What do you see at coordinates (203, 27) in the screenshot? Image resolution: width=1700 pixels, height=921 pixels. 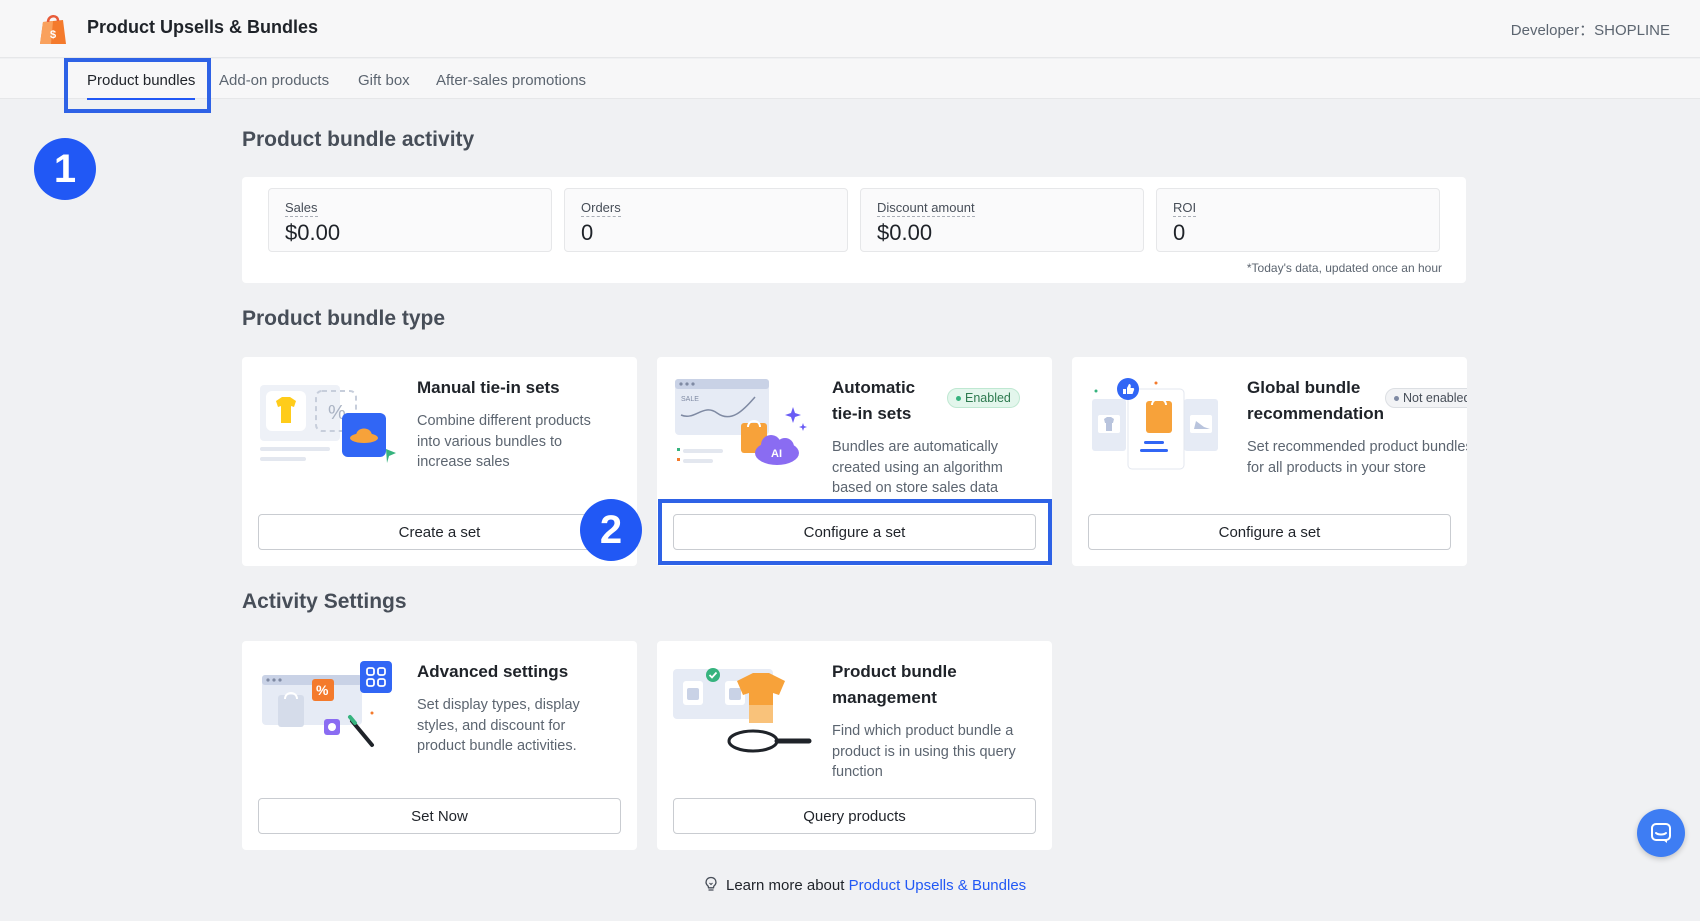 I see `app-title: Product Upsells & Bundles` at bounding box center [203, 27].